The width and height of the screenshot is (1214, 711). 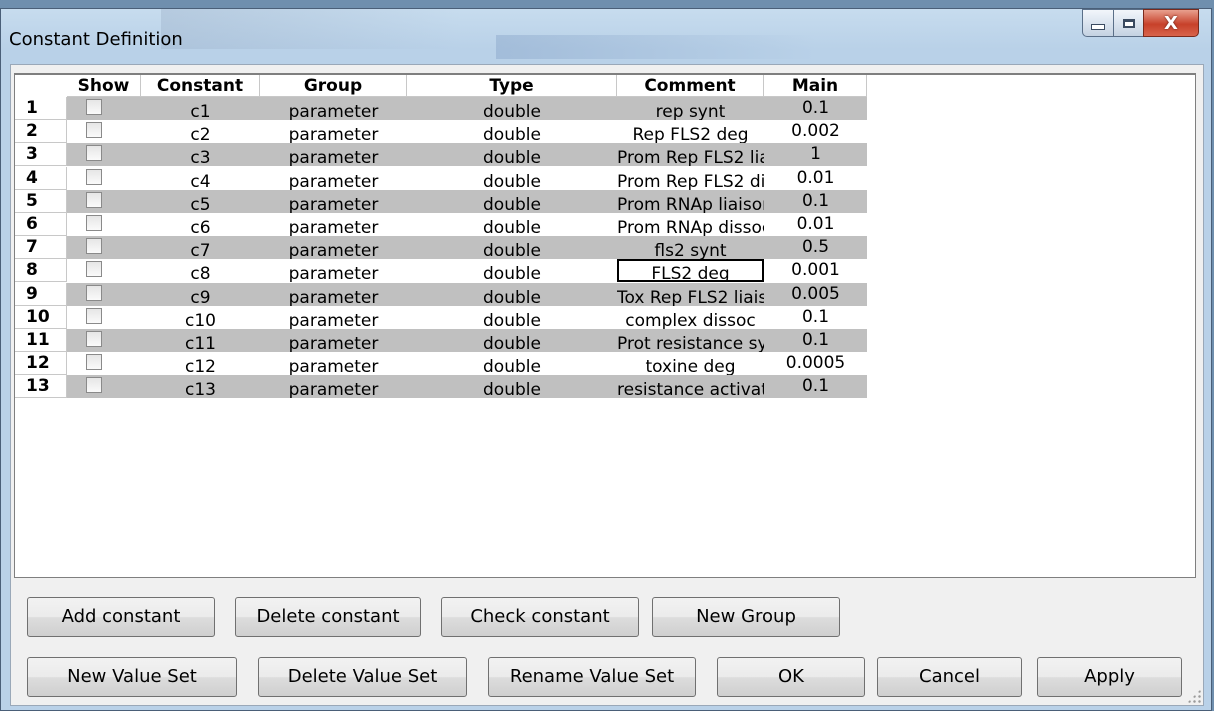 I want to click on constant-cell: c4, so click(x=200, y=178).